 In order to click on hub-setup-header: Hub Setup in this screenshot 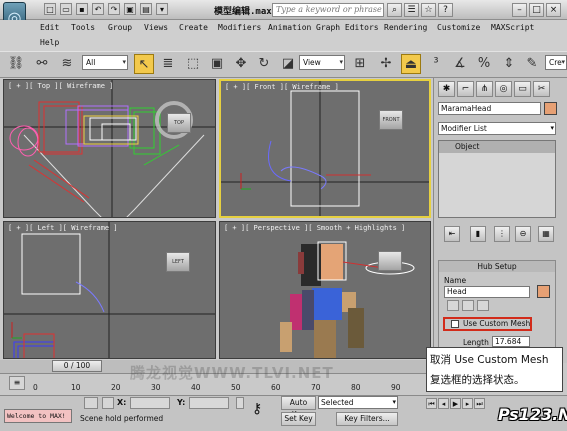, I will do `click(497, 266)`.